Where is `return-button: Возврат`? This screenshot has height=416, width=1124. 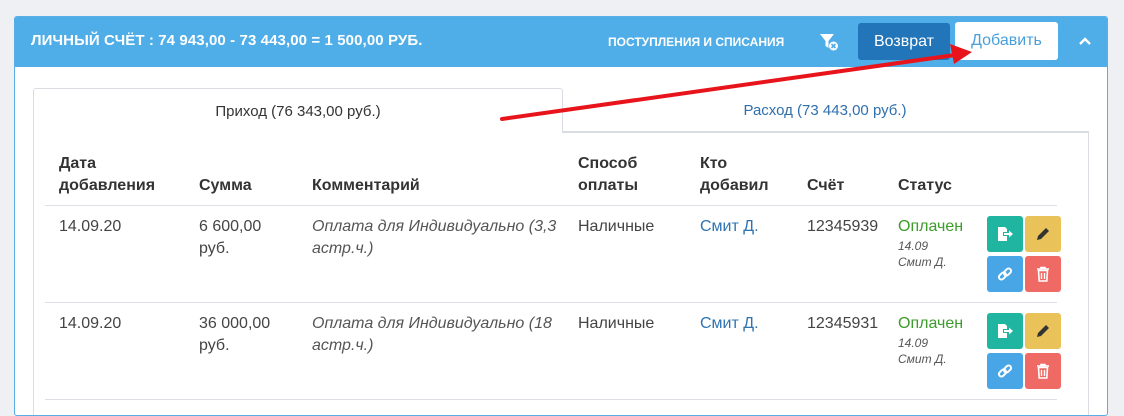
return-button: Возврат is located at coordinates (904, 41).